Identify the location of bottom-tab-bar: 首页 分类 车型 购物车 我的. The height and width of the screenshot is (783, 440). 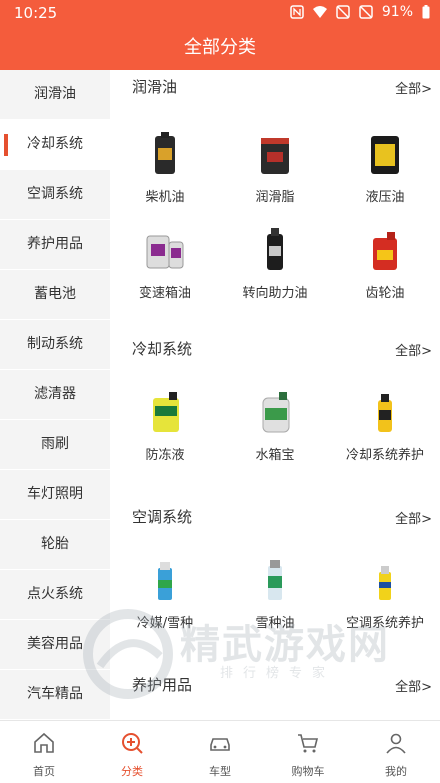
(220, 751).